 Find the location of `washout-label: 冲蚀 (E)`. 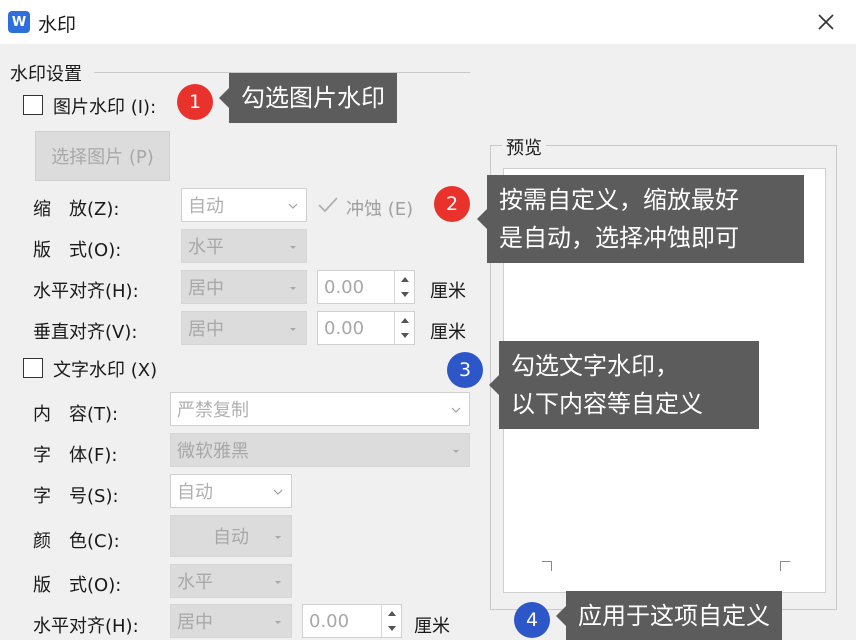

washout-label: 冲蚀 (E) is located at coordinates (380, 209).